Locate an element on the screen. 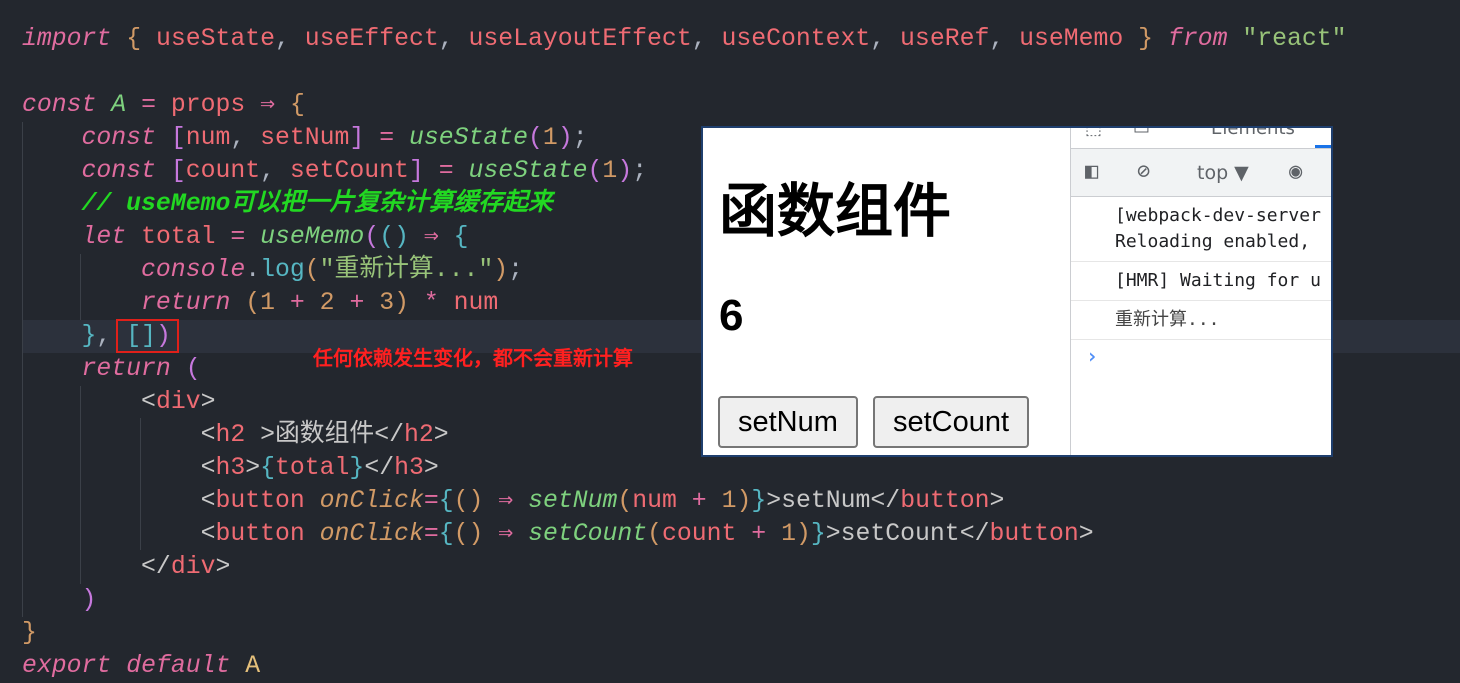  code-token: console is located at coordinates (193, 270).